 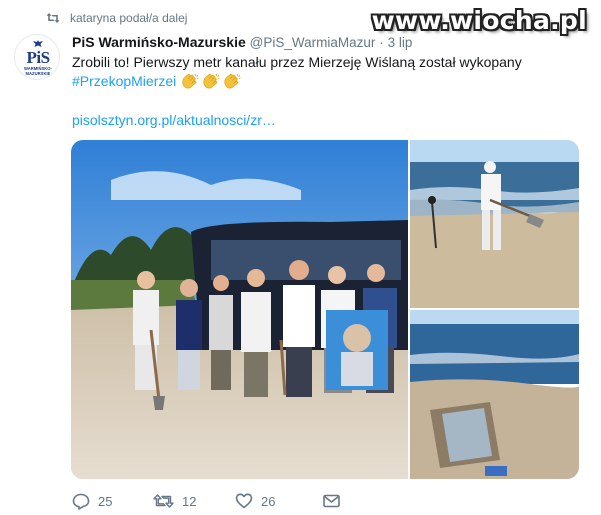 I want to click on reply-icon, so click(x=81, y=501).